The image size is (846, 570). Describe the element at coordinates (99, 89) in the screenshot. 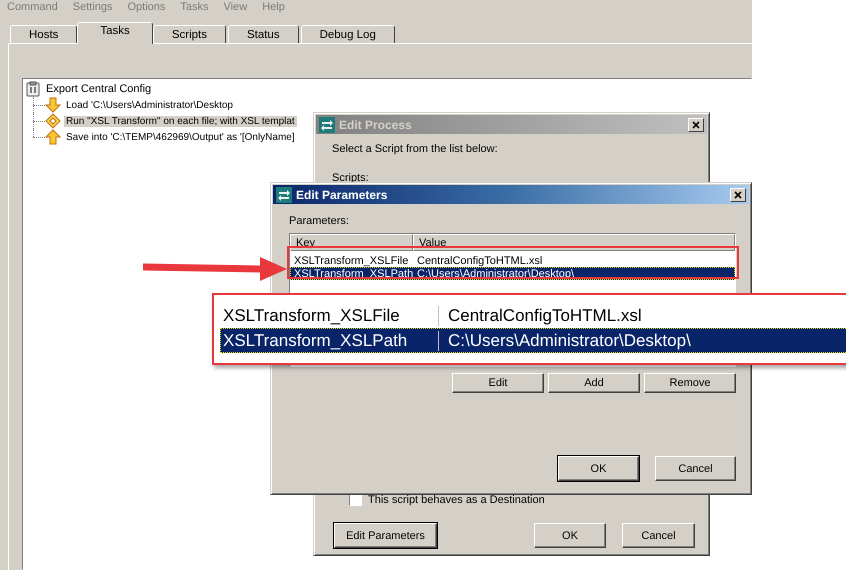

I see `tree-item: Export Central Config` at that location.